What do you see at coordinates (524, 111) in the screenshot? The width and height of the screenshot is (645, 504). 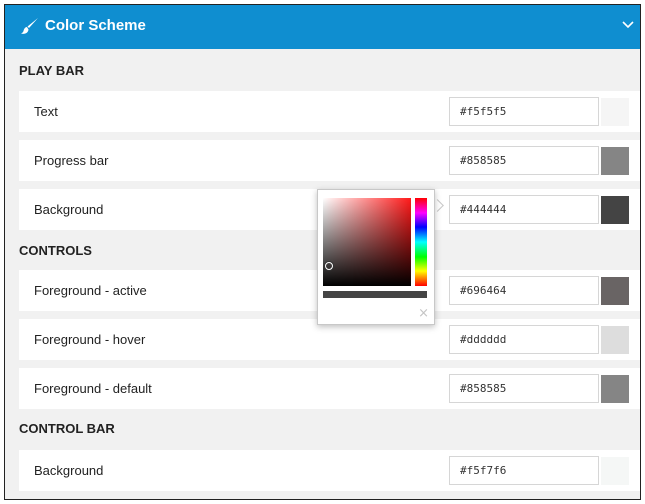 I see `hex-input: #f5f5f5` at bounding box center [524, 111].